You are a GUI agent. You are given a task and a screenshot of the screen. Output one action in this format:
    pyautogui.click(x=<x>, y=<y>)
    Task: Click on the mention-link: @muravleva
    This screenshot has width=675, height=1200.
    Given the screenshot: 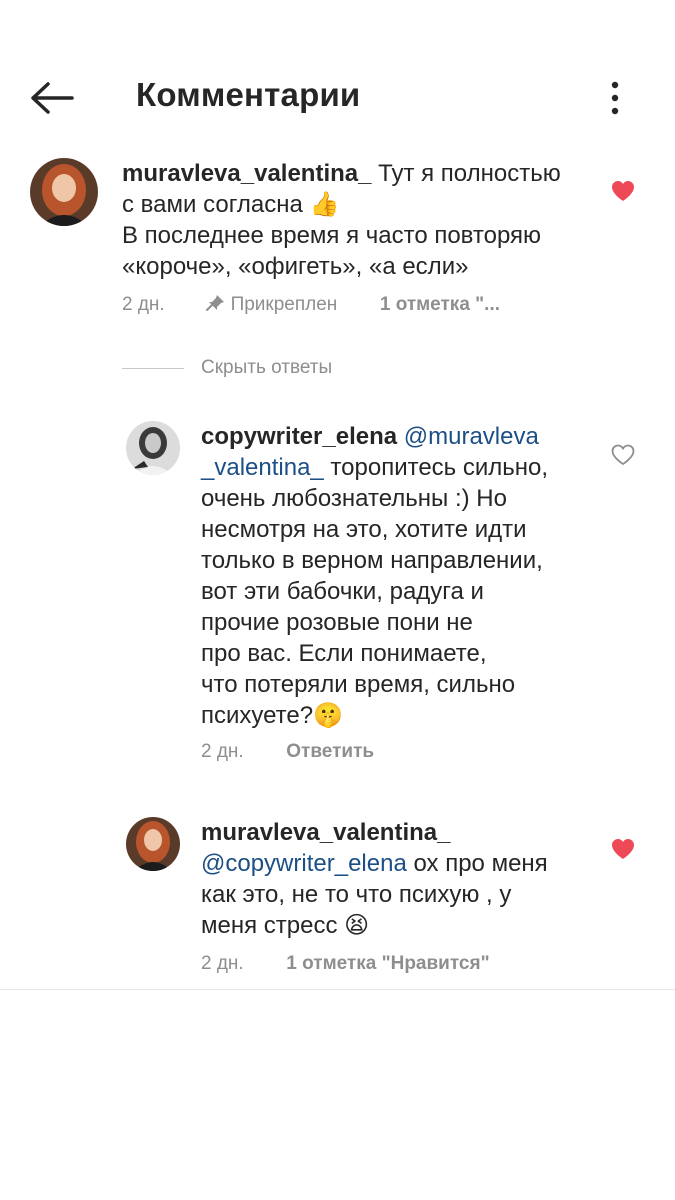 What is the action you would take?
    pyautogui.click(x=471, y=436)
    